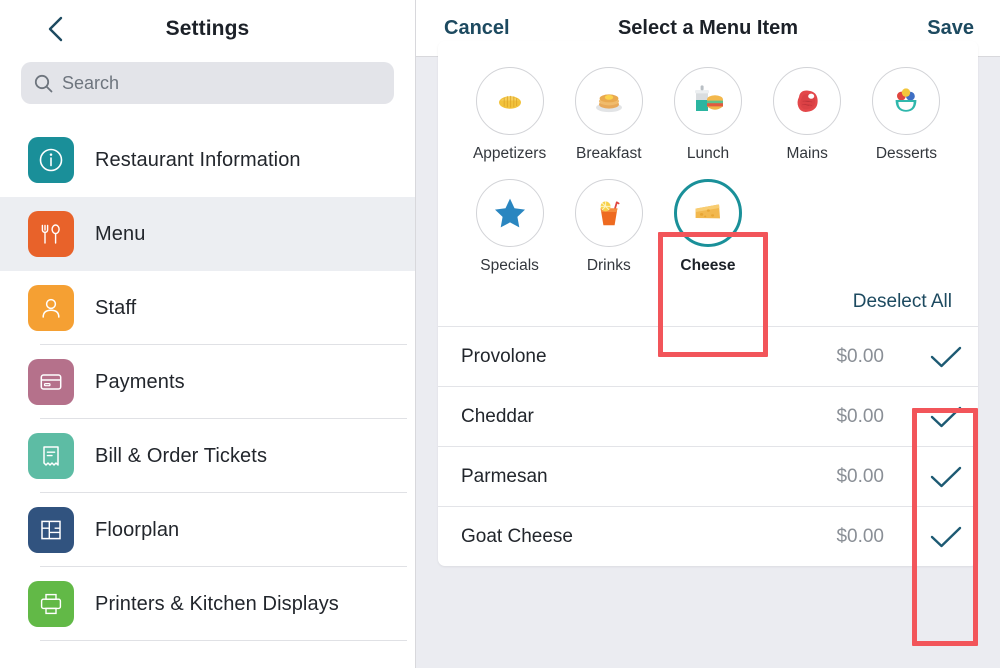 Image resolution: width=1000 pixels, height=668 pixels. I want to click on sidebar-item-restaurant-information: Restaurant Information, so click(207, 160).